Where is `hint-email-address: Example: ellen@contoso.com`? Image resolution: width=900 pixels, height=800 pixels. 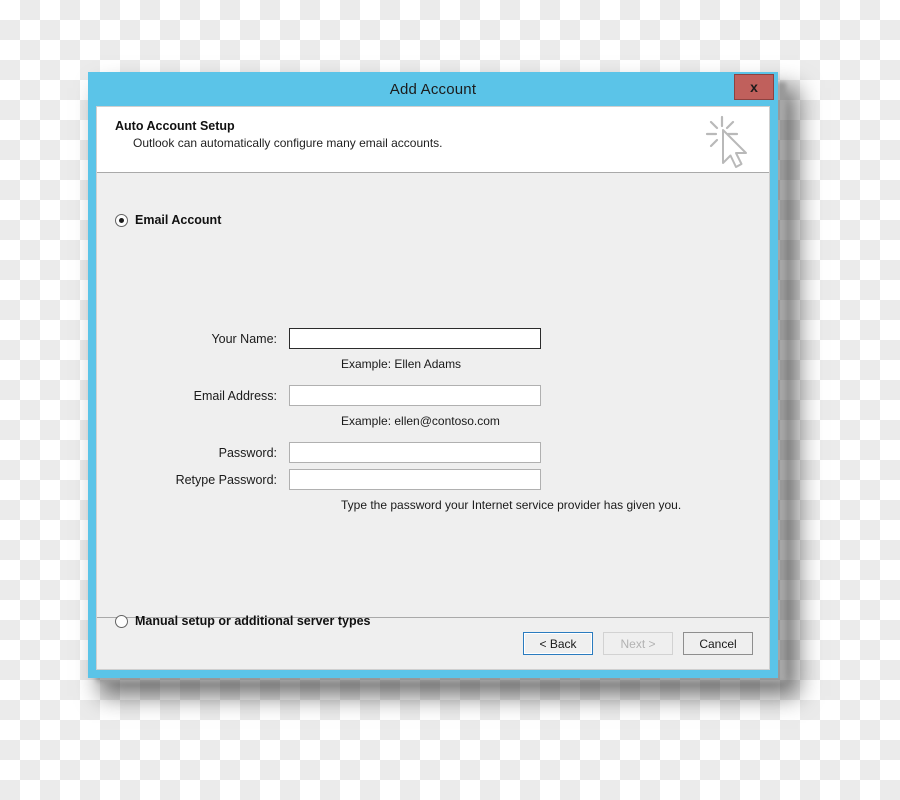 hint-email-address: Example: ellen@contoso.com is located at coordinates (420, 421).